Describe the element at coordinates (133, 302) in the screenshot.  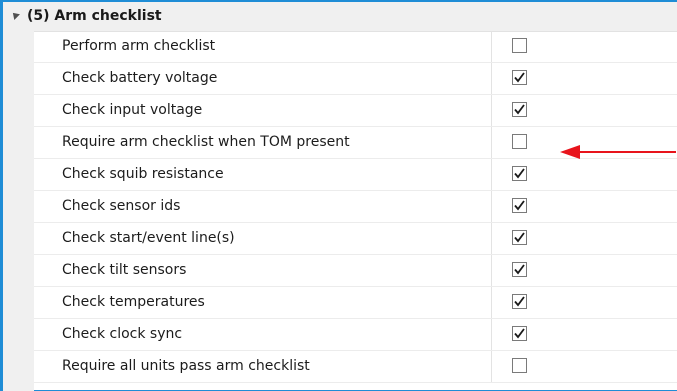
I see `property-label: Check temperatures` at that location.